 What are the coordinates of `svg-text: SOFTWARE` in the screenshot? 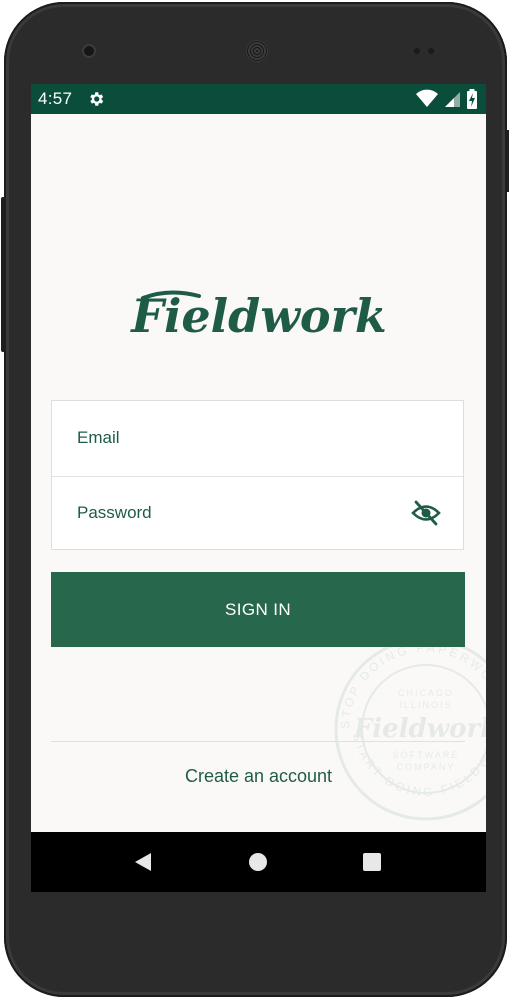 It's located at (426, 755).